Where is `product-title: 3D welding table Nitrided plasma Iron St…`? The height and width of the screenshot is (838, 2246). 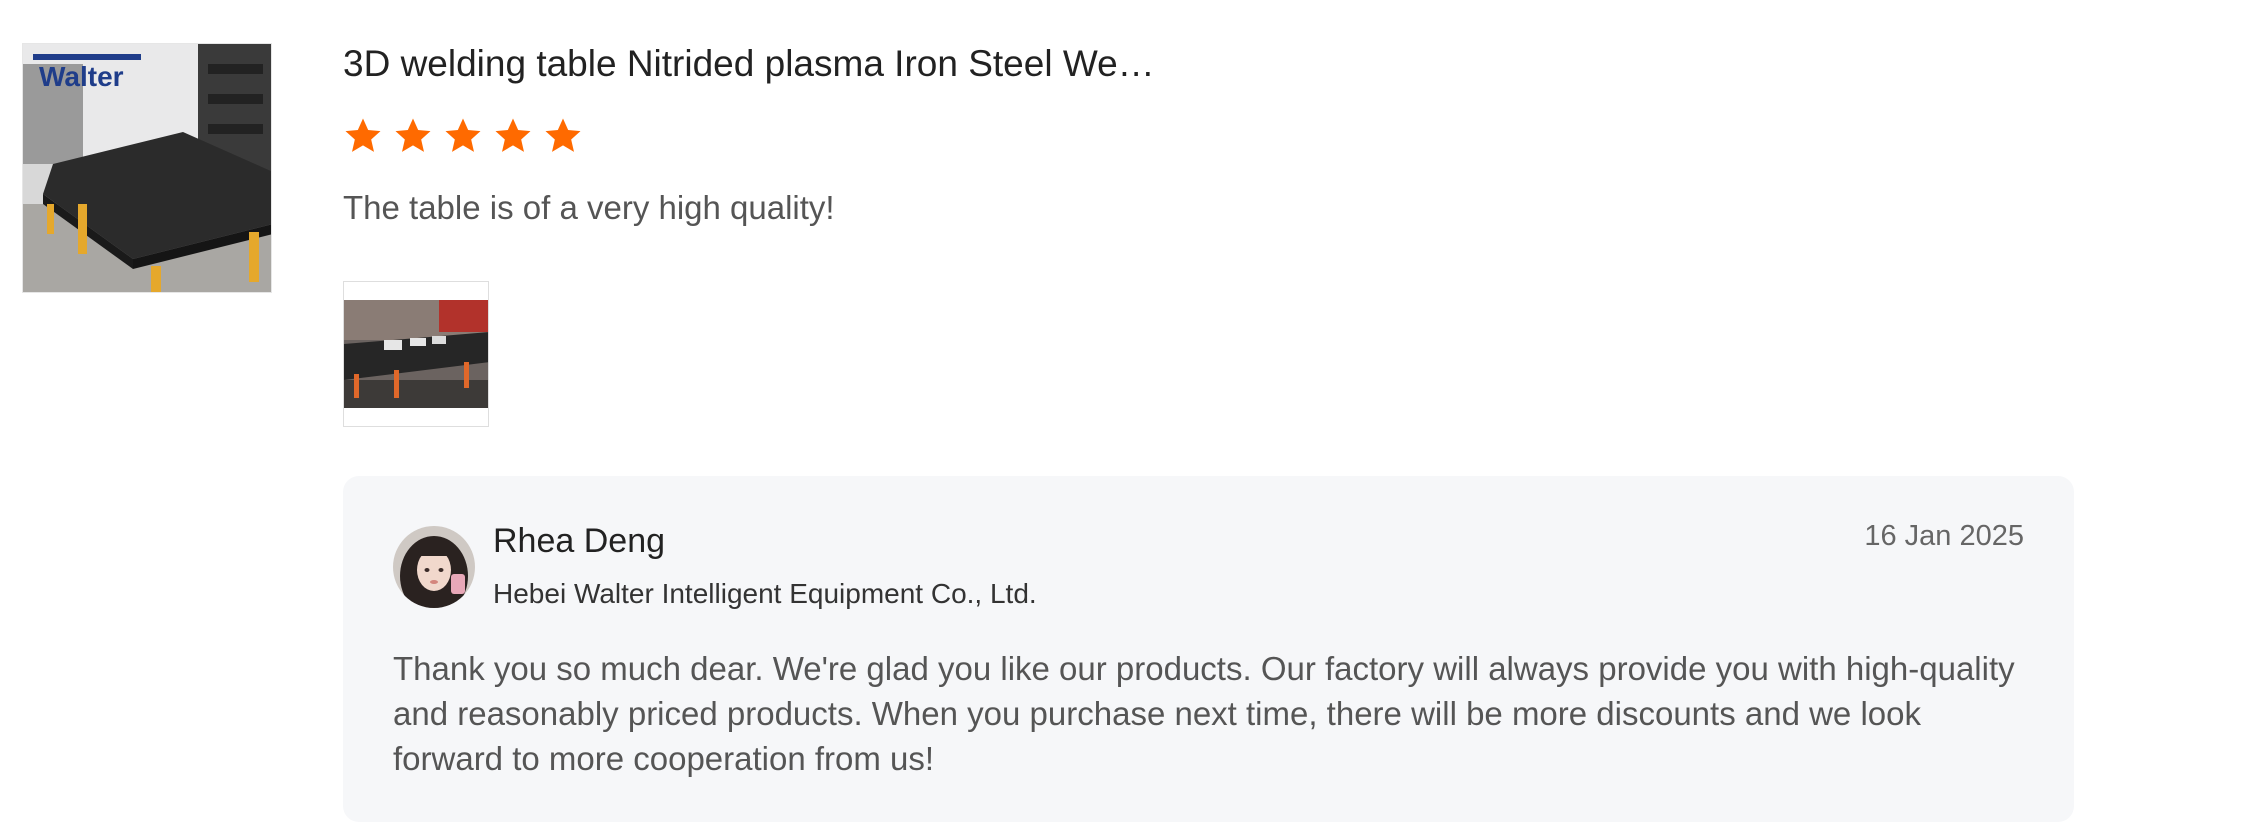 product-title: 3D welding table Nitrided plasma Iron St… is located at coordinates (773, 64).